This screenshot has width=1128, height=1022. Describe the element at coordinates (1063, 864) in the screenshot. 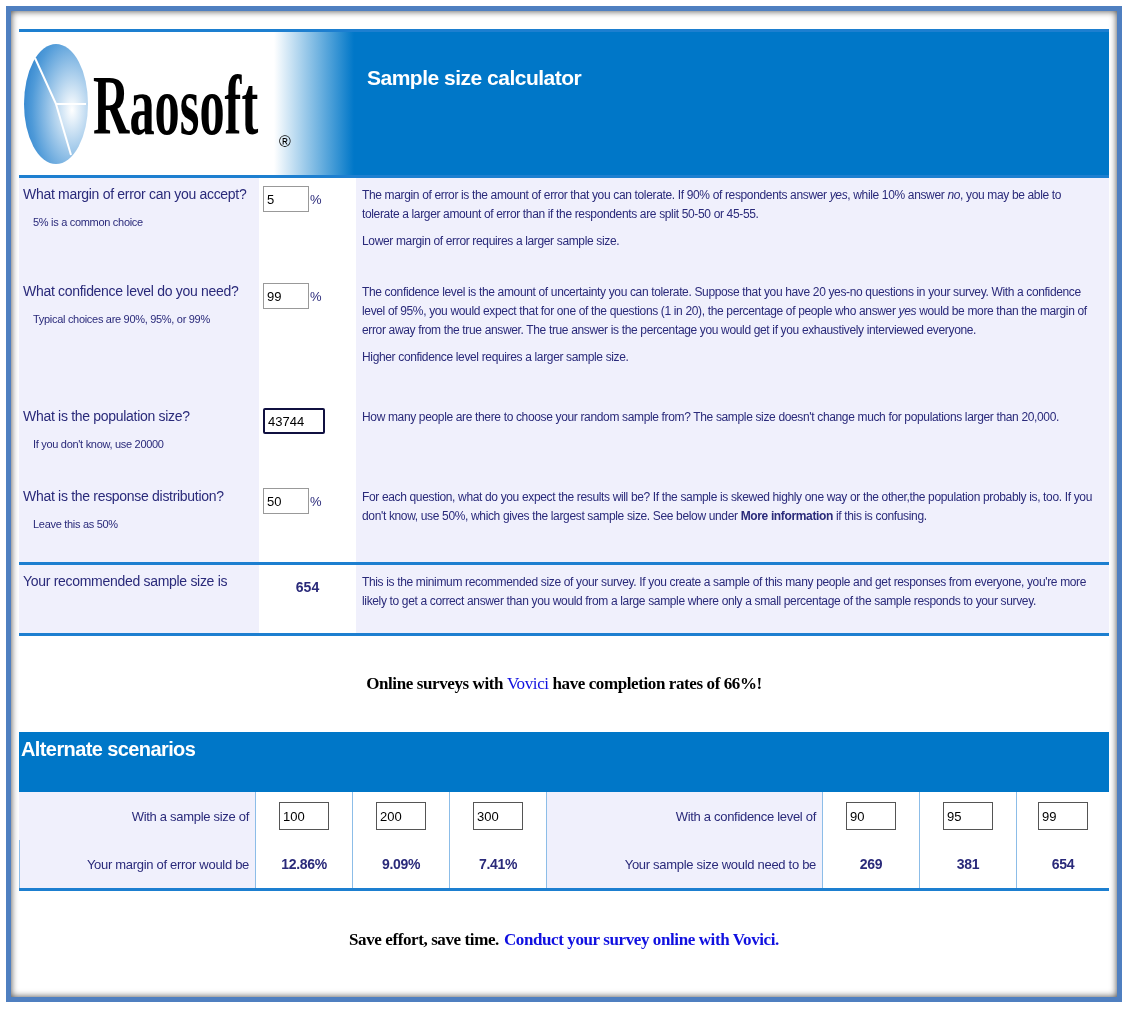

I see `result-value: 654` at that location.